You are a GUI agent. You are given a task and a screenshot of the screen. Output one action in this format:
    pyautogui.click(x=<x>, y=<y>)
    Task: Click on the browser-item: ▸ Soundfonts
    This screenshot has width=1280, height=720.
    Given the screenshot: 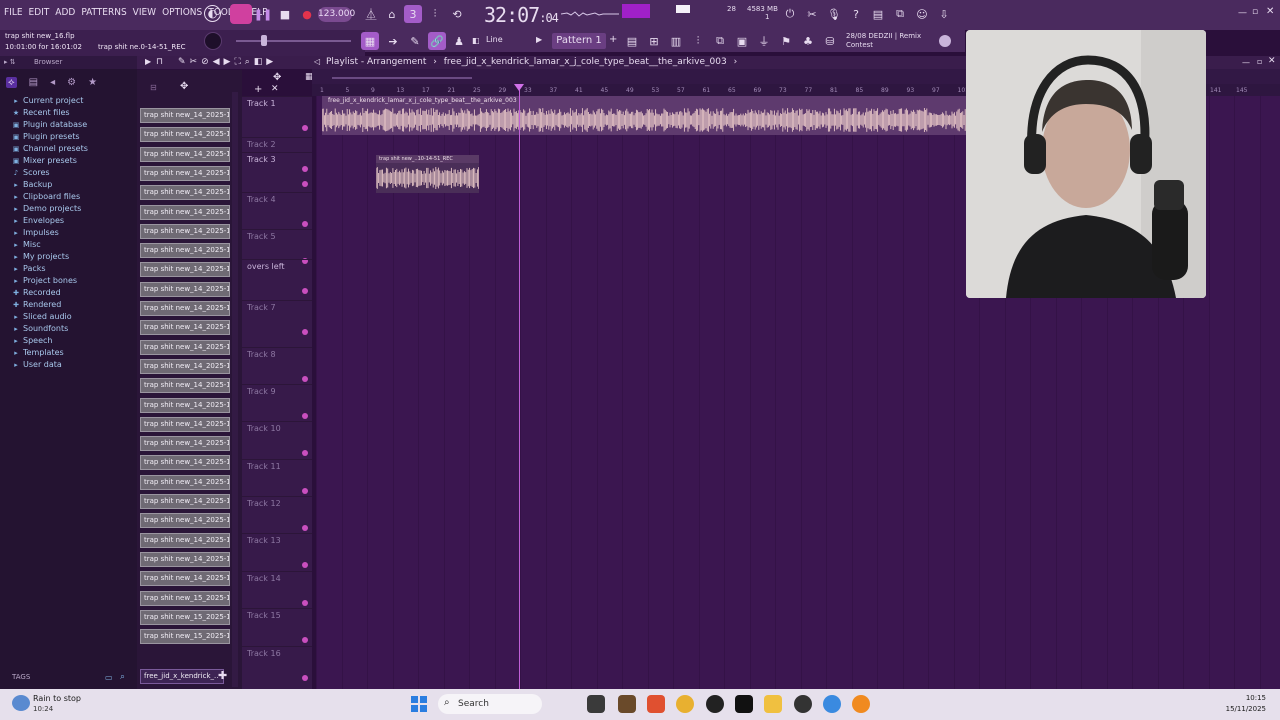 What is the action you would take?
    pyautogui.click(x=50, y=329)
    